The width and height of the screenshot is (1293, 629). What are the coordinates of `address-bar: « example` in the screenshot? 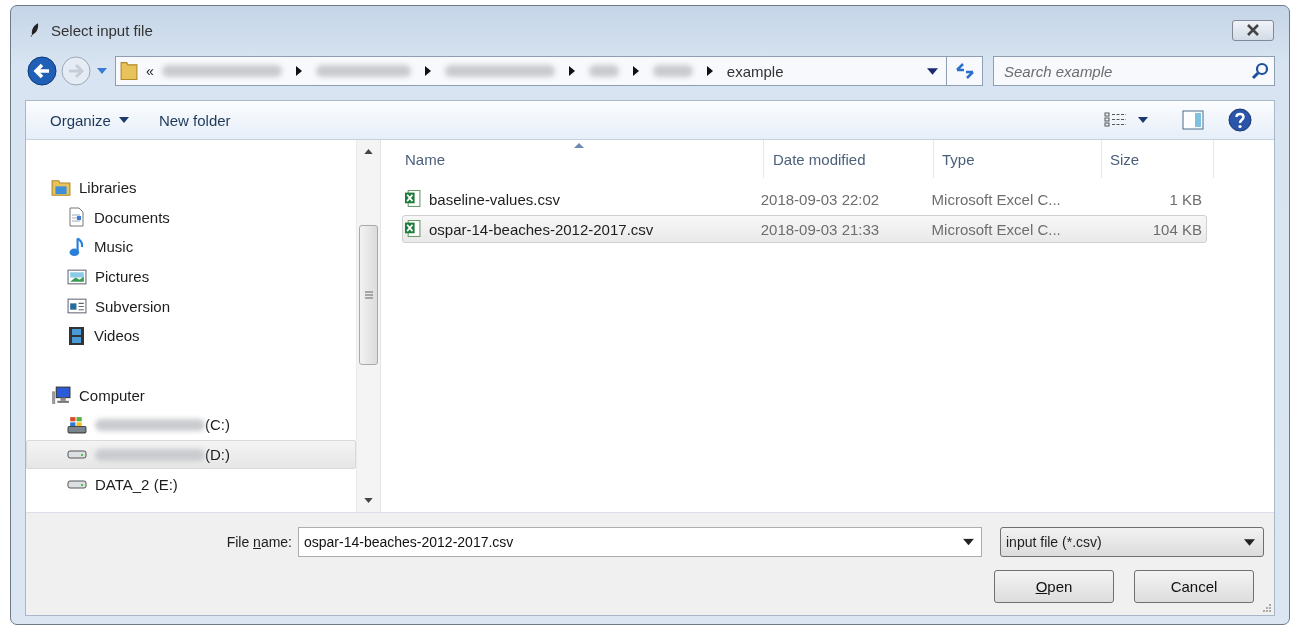 It's located at (531, 71).